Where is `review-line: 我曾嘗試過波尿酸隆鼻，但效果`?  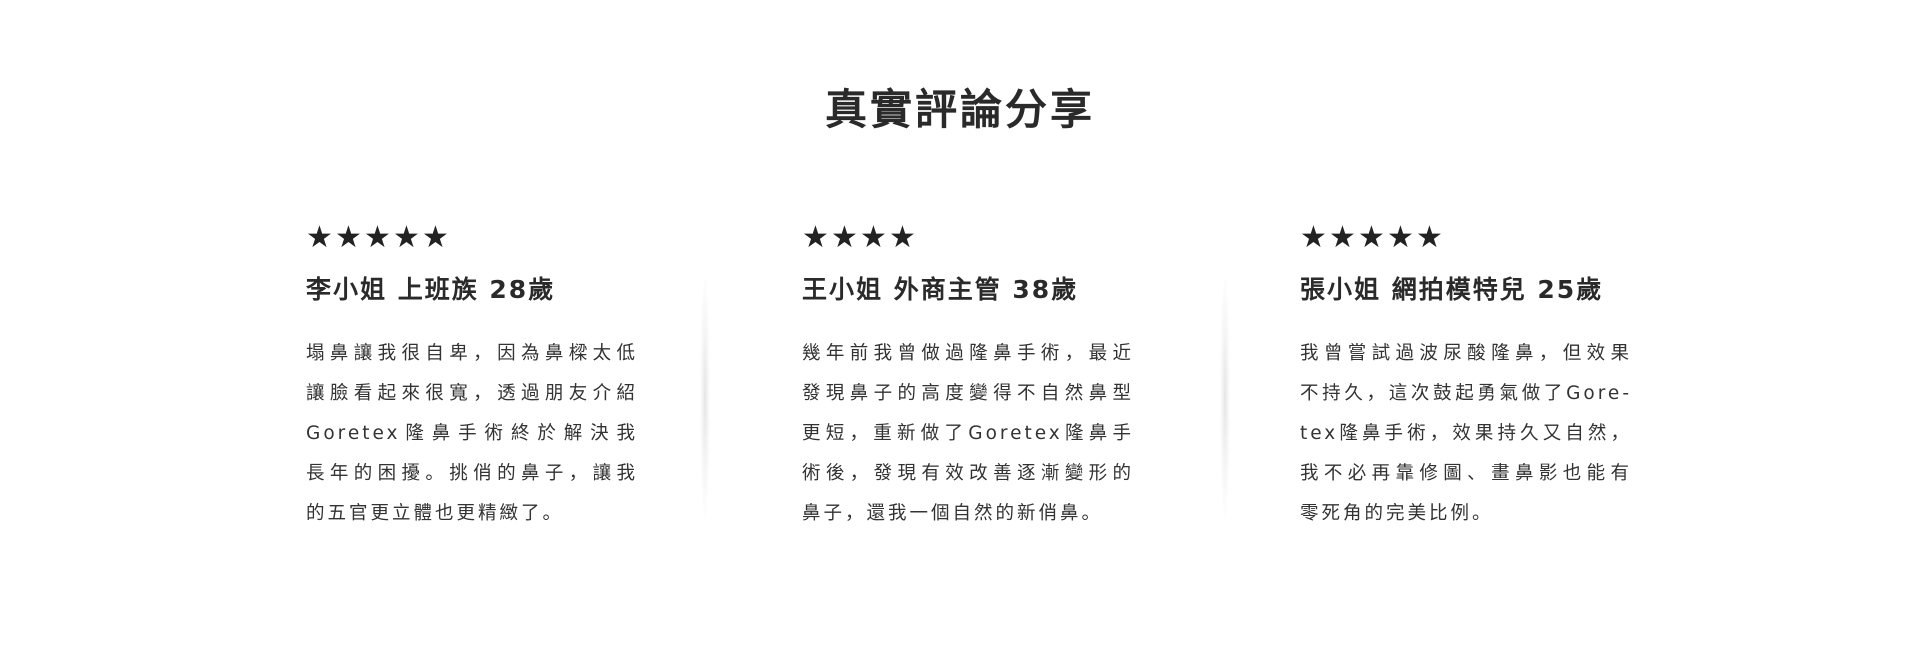 review-line: 我曾嘗試過波尿酸隆鼻，但效果 is located at coordinates (1466, 353).